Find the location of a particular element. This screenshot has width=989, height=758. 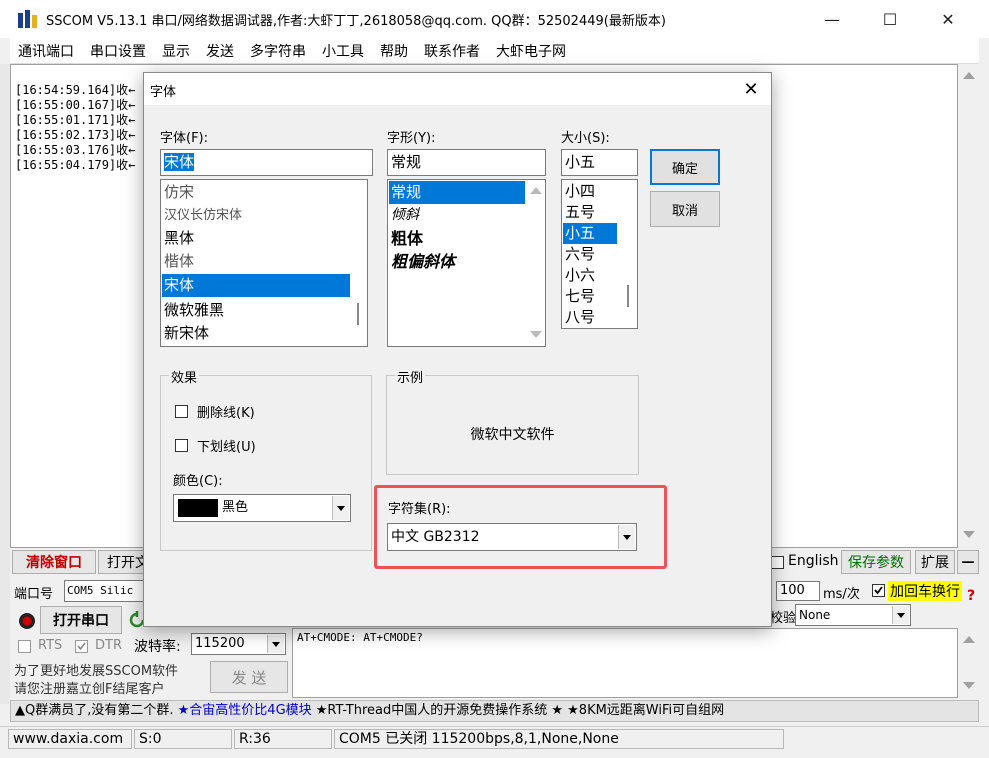

underline-checkbox is located at coordinates (181, 445).